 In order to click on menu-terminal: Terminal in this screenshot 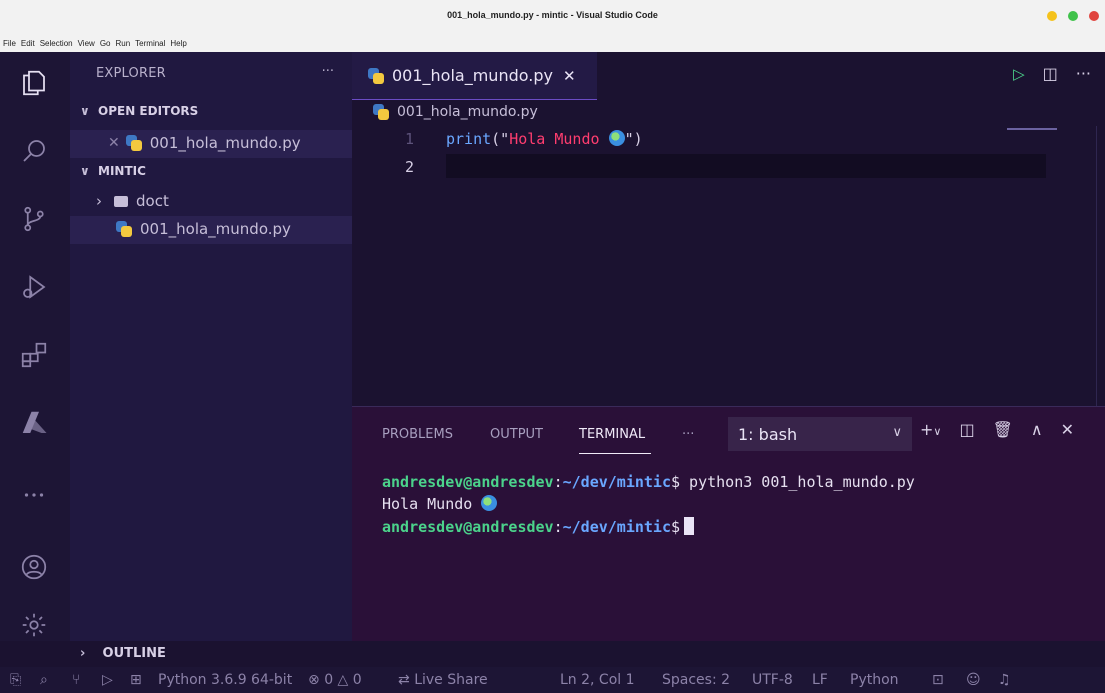, I will do `click(150, 43)`.